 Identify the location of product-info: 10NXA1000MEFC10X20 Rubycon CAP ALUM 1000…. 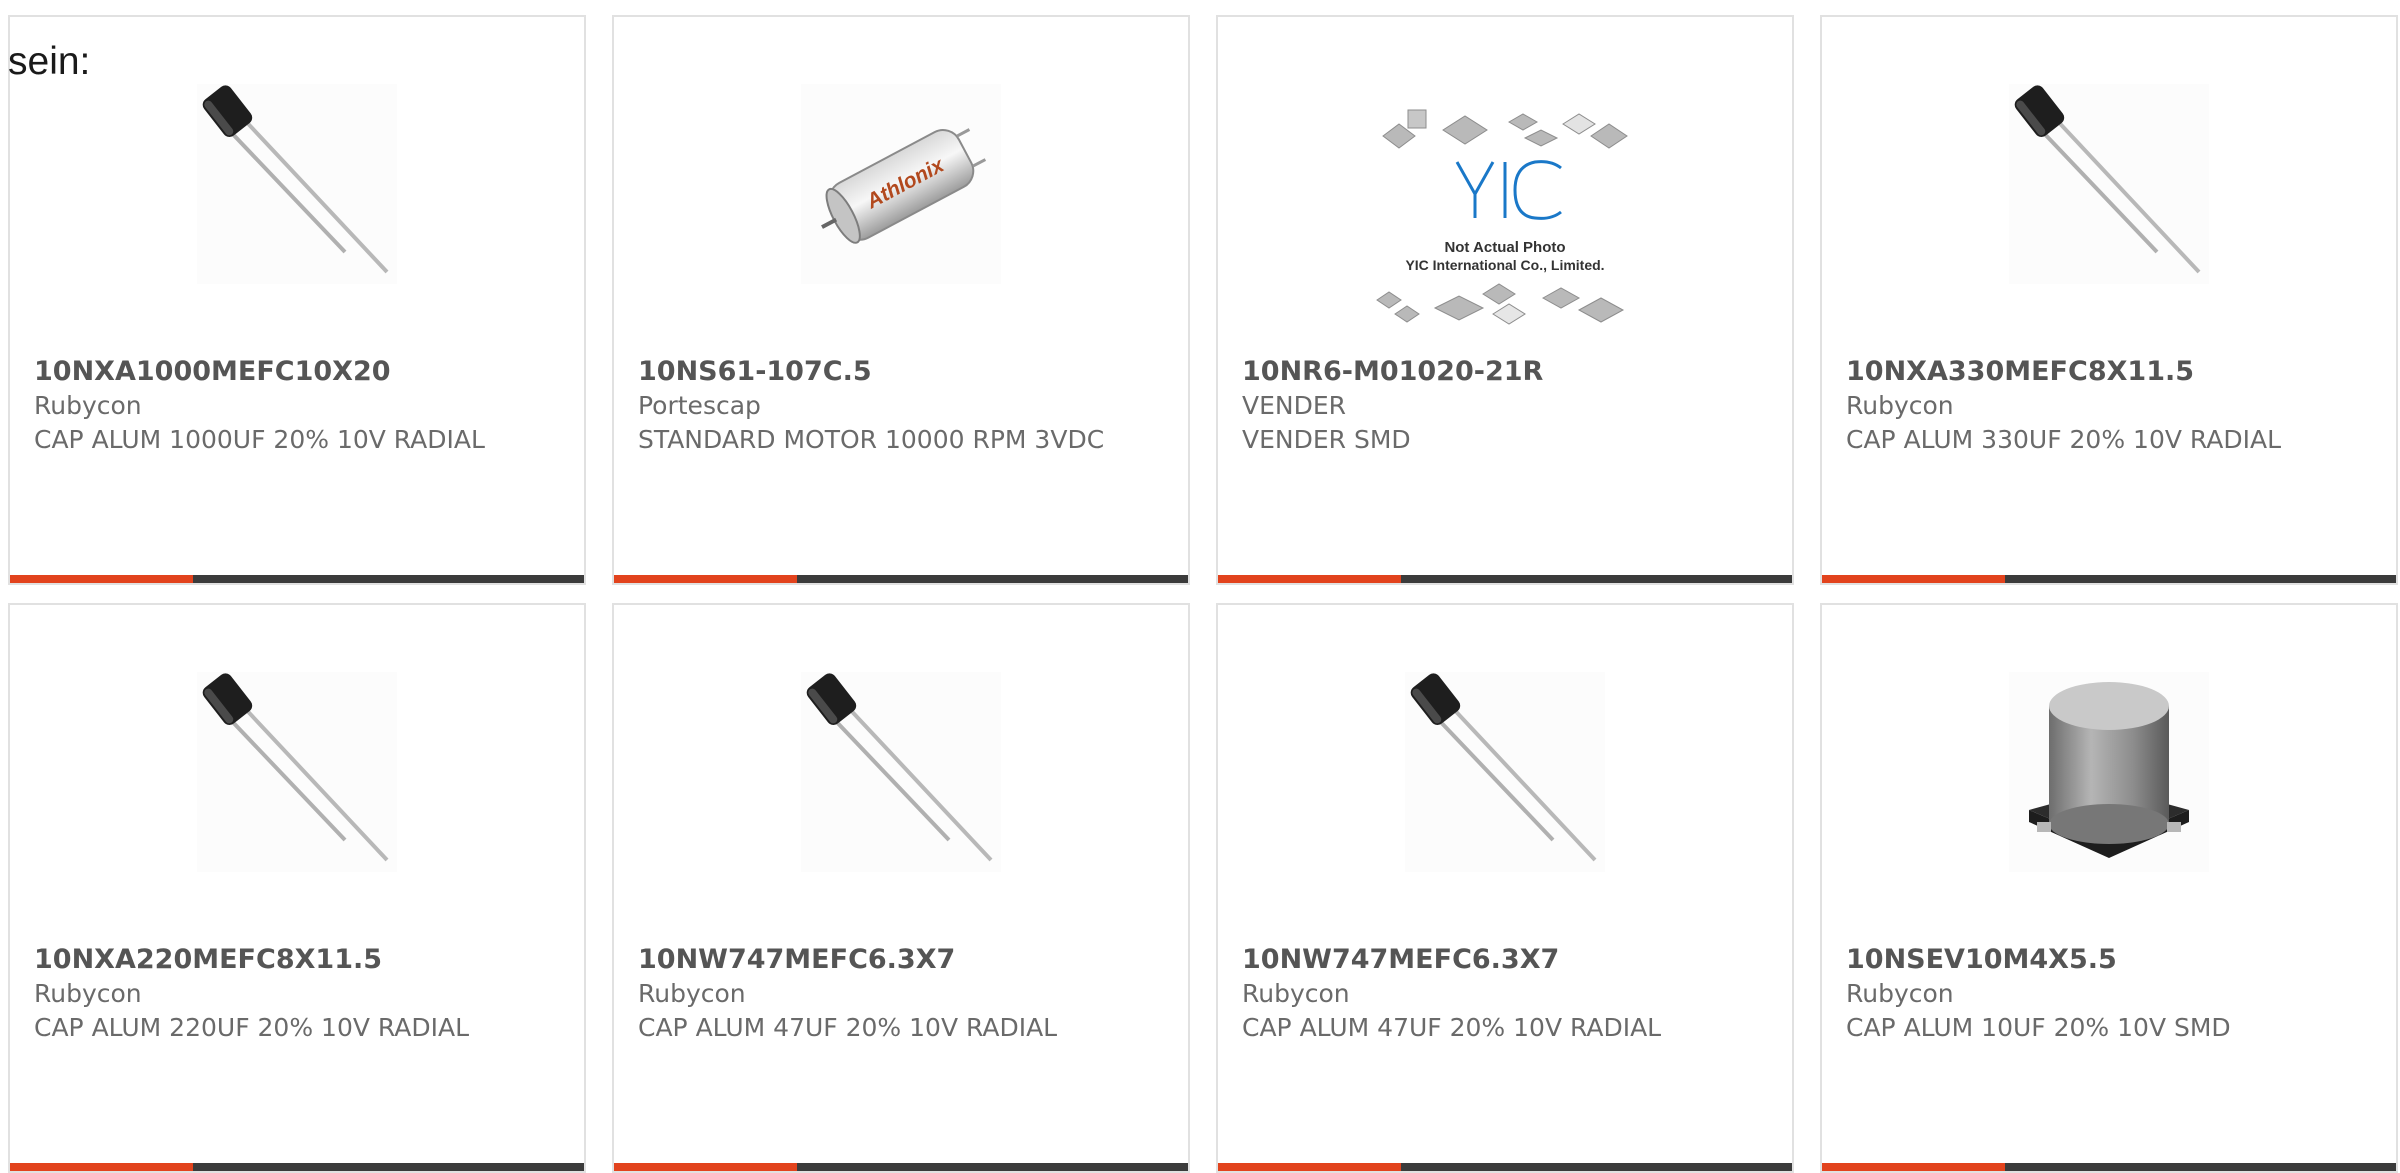
(297, 406).